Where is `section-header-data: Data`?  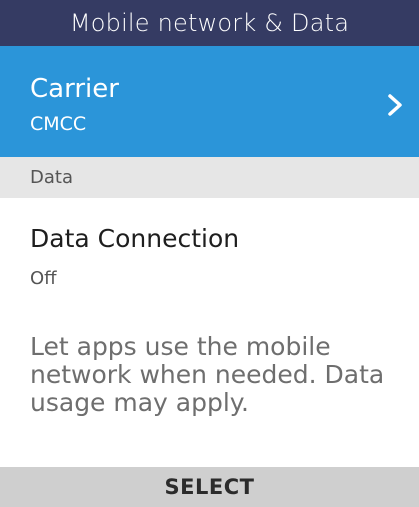
section-header-data: Data is located at coordinates (209, 177).